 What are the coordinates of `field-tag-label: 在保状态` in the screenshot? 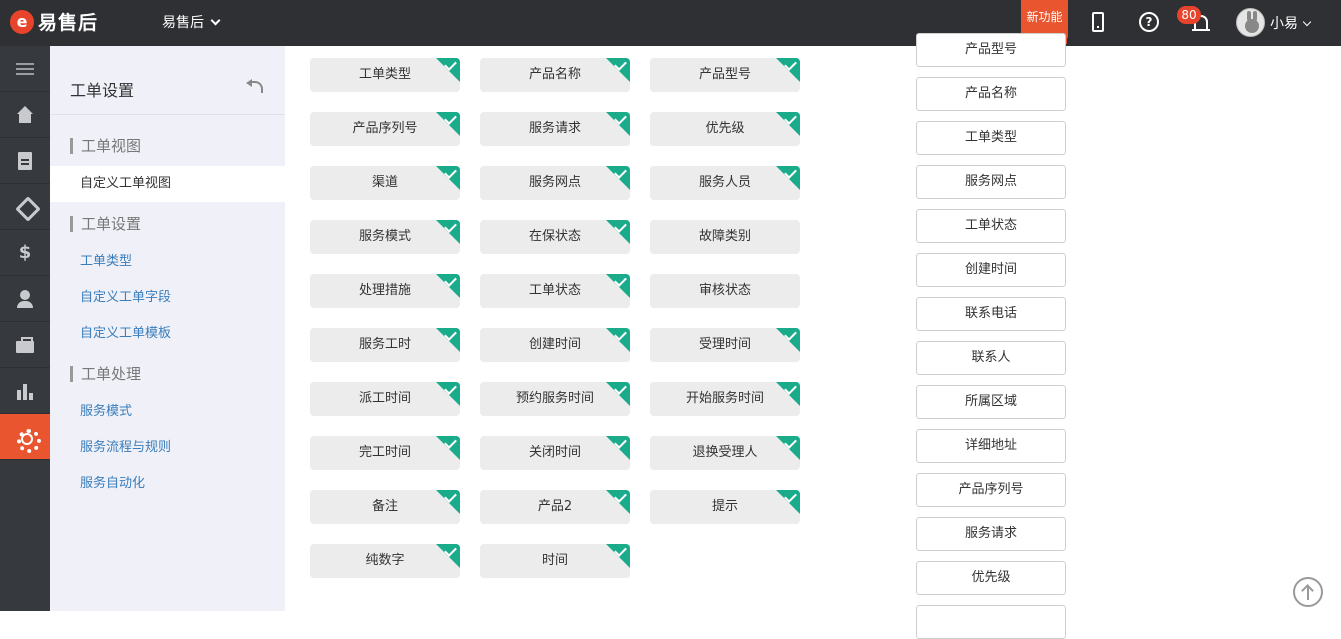 It's located at (554, 236).